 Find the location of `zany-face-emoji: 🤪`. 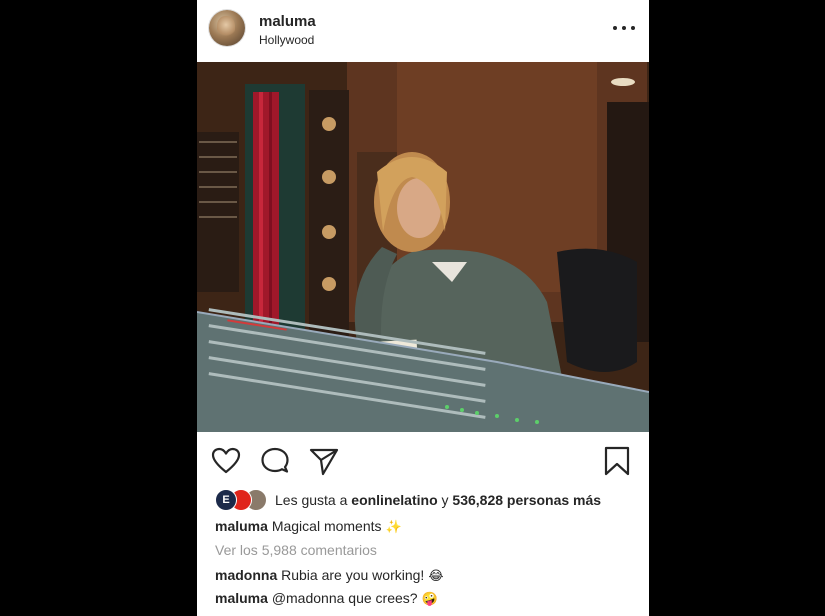

zany-face-emoji: 🤪 is located at coordinates (429, 599).